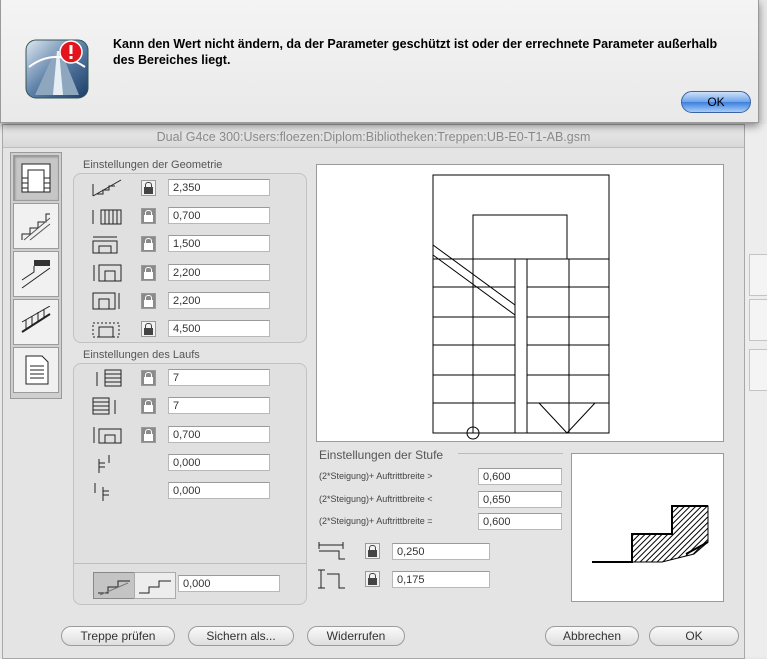 This screenshot has width=767, height=659. Describe the element at coordinates (219, 462) in the screenshot. I see `run-row-4-field: 0,000` at that location.